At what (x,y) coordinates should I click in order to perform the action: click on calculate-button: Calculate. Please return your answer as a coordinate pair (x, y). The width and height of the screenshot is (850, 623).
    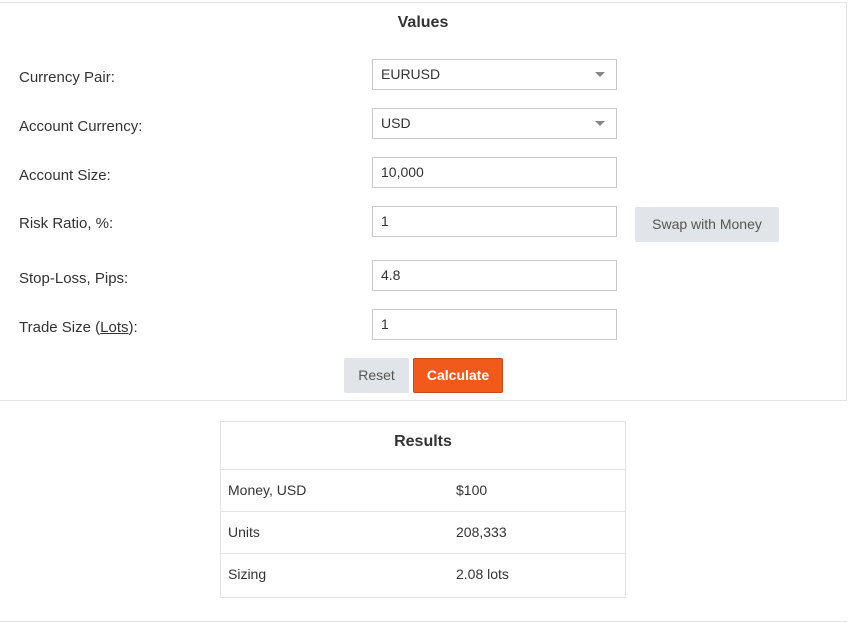
    Looking at the image, I should click on (458, 375).